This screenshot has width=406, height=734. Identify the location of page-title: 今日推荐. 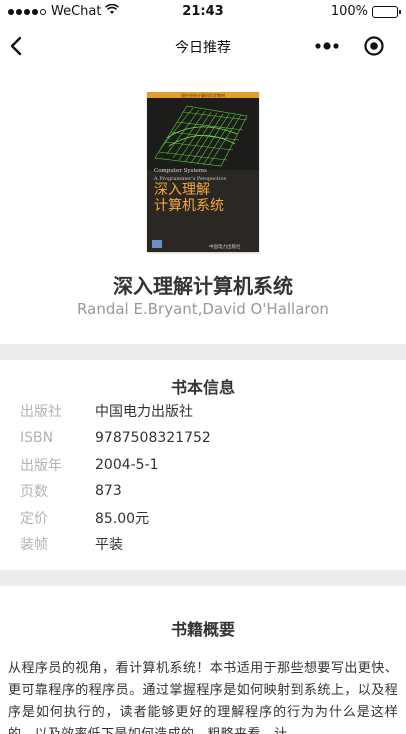
(203, 48).